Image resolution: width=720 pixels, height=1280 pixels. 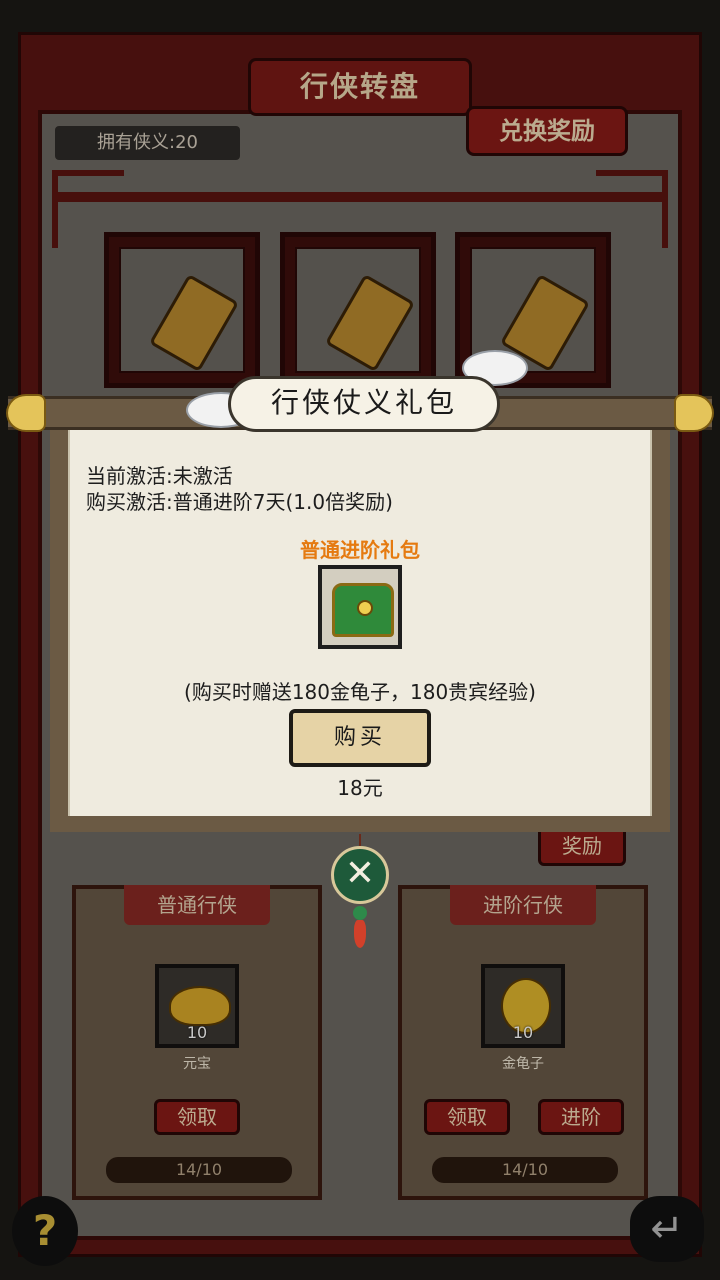 I want to click on treasure-chest-icon, so click(x=363, y=610).